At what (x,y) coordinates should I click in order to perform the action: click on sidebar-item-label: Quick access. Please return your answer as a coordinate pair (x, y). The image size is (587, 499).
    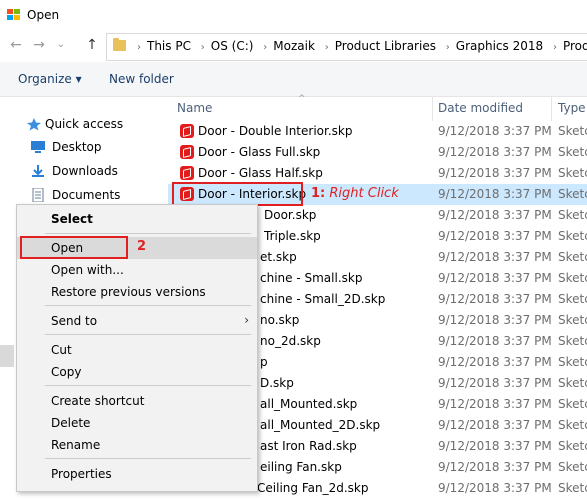
    Looking at the image, I should click on (84, 124).